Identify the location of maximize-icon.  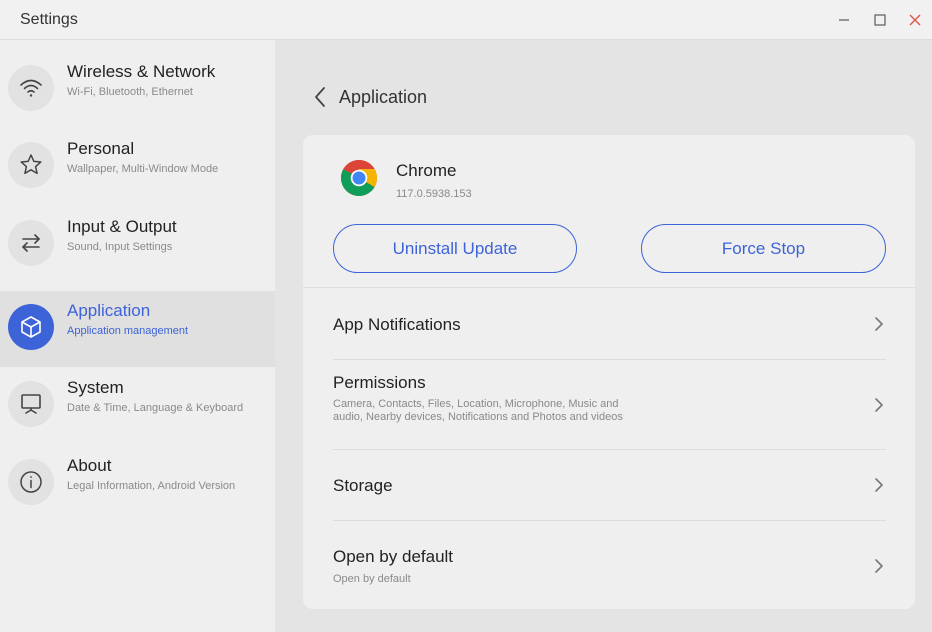
(880, 20).